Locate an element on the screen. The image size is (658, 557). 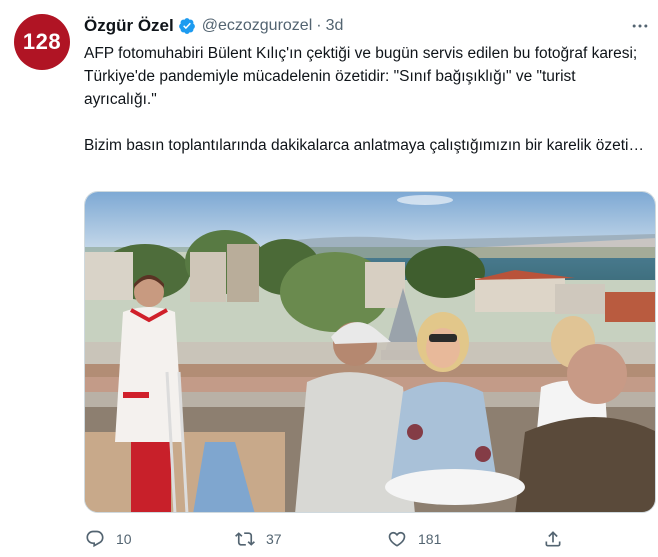
reply-icon is located at coordinates (95, 539).